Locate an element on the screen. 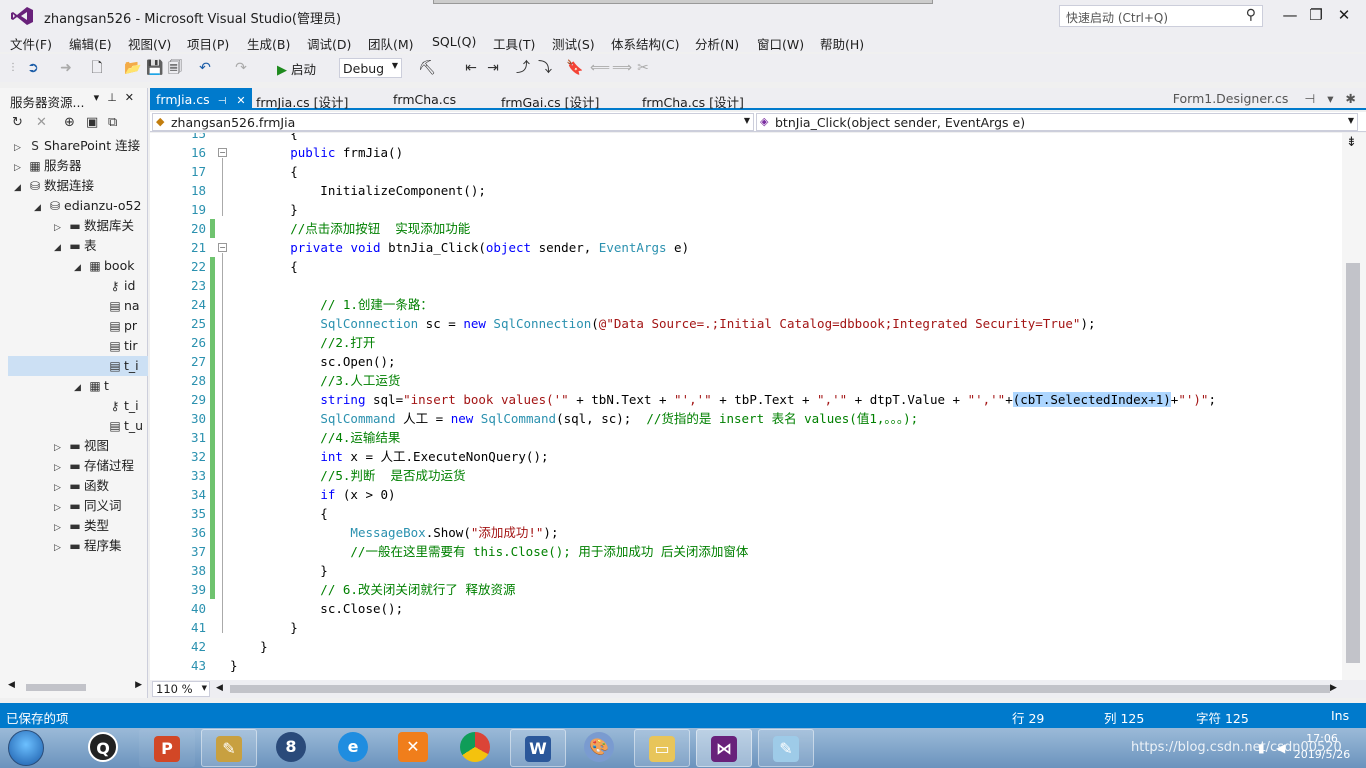 The width and height of the screenshot is (1366, 768). settings-icon: ✱ is located at coordinates (1351, 98).